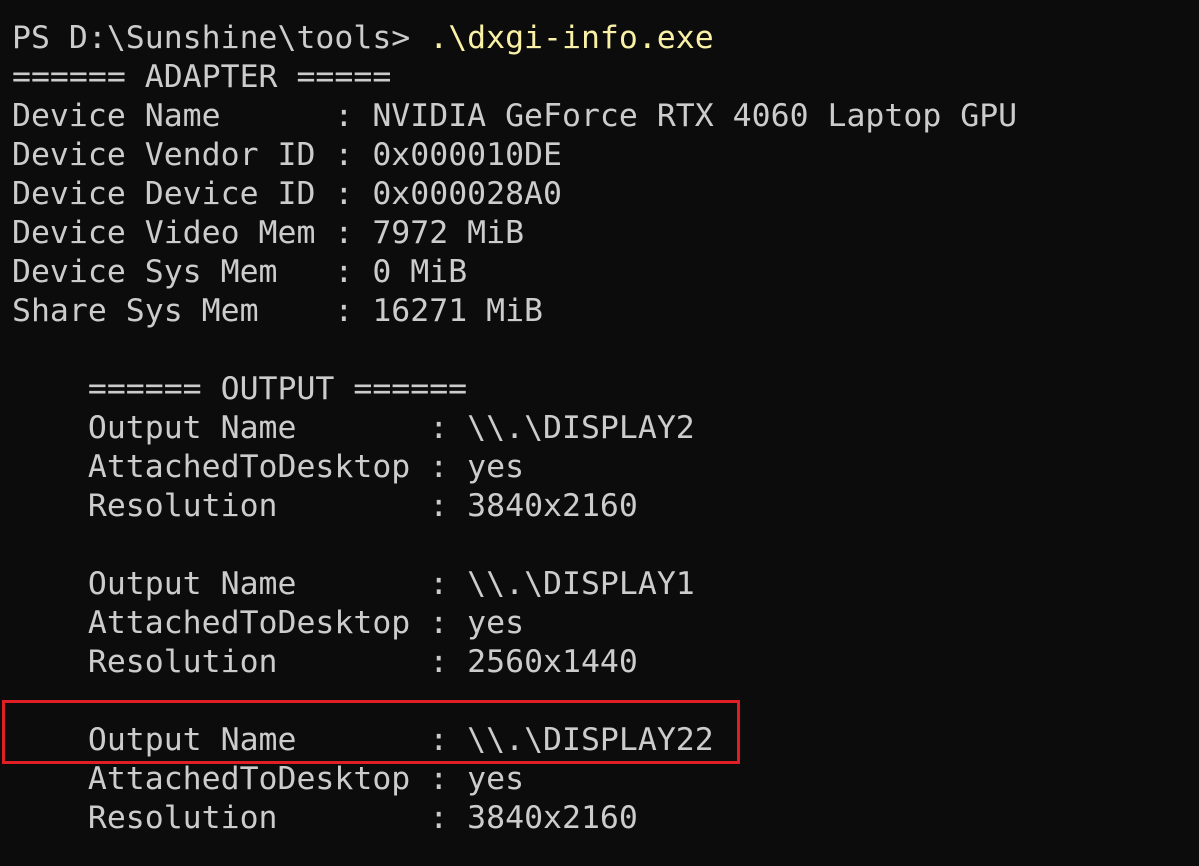  I want to click on output-name-line: Output Name : \\.\DISPLAY1, so click(353, 584).